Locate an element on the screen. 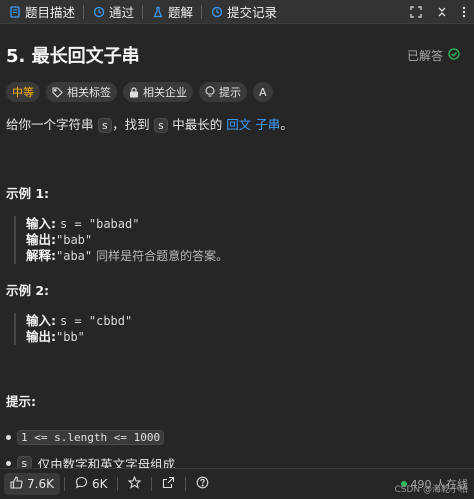  help-button is located at coordinates (202, 484).